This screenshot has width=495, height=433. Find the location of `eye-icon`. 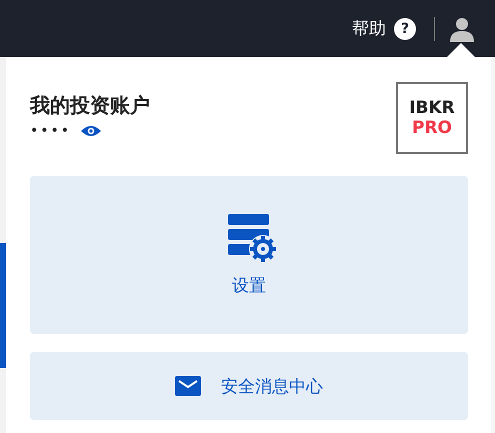

eye-icon is located at coordinates (91, 131).